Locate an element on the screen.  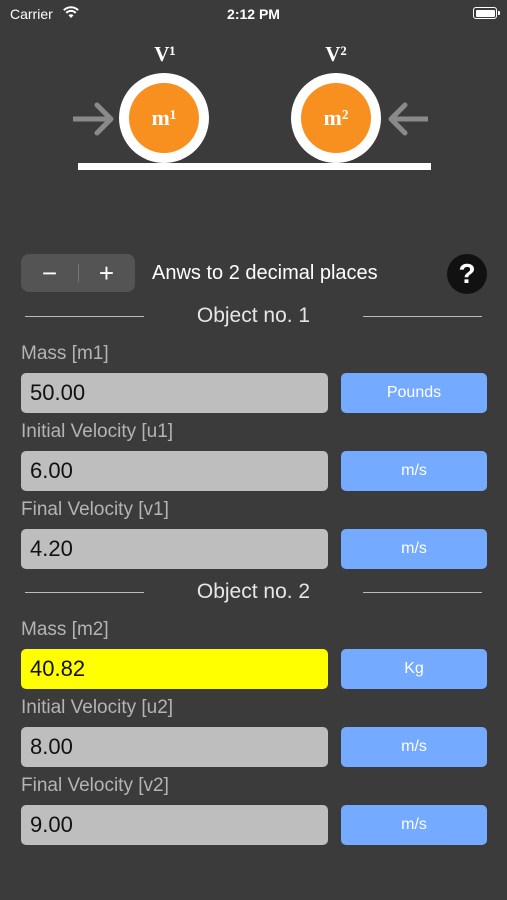
increment-button: + is located at coordinates (106, 273).